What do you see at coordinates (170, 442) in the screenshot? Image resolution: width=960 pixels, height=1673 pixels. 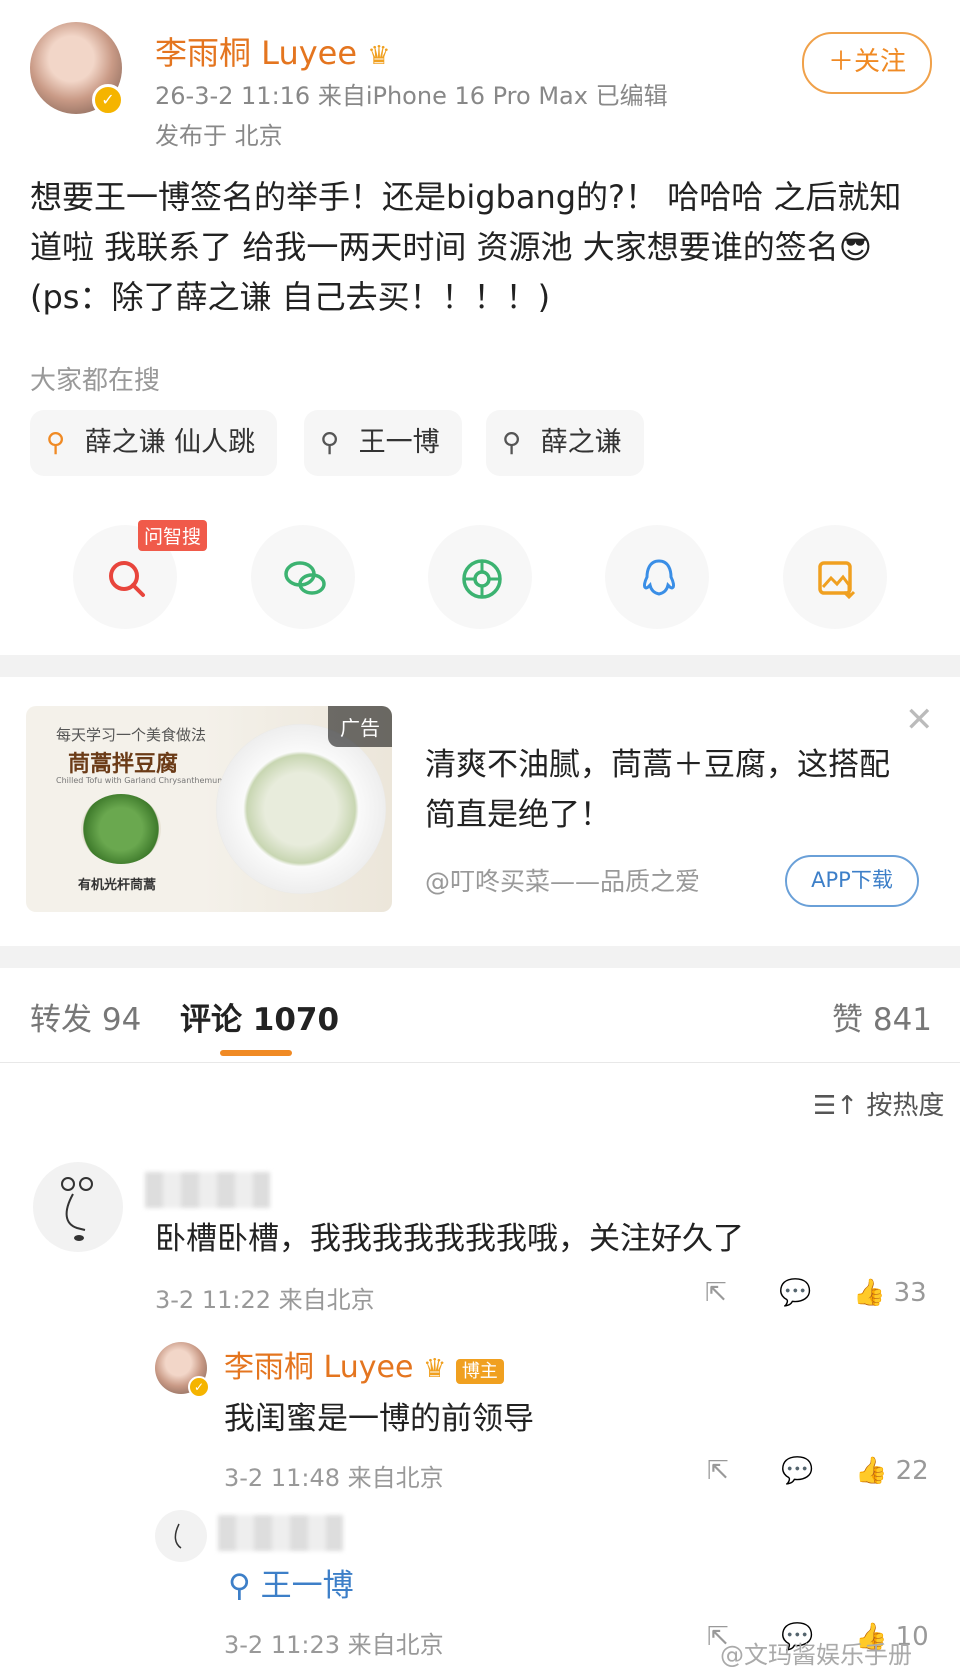 I see `hot-search-chip-label: 薛之谦 仙人跳` at bounding box center [170, 442].